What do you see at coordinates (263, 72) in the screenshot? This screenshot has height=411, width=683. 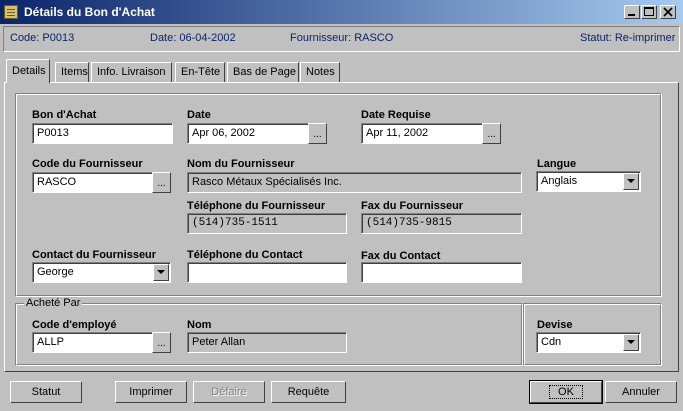 I see `tab-footer: Bas de Page` at bounding box center [263, 72].